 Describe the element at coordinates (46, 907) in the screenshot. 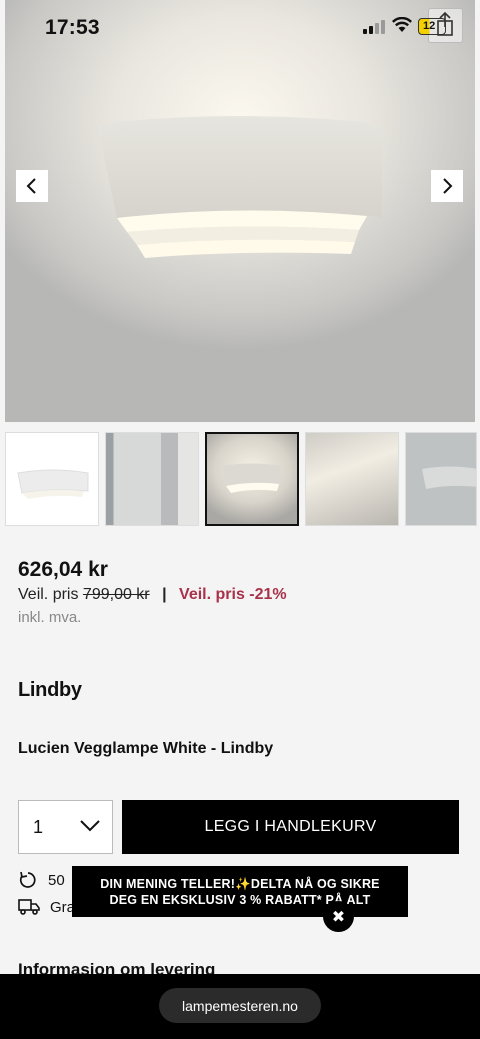

I see `shipping-row: Gra` at that location.